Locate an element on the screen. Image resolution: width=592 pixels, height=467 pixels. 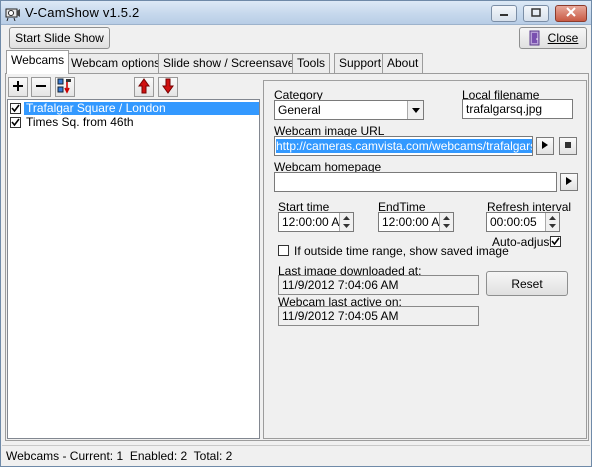
title-bar: V-CamShow v1.5.2 is located at coordinates (296, 13).